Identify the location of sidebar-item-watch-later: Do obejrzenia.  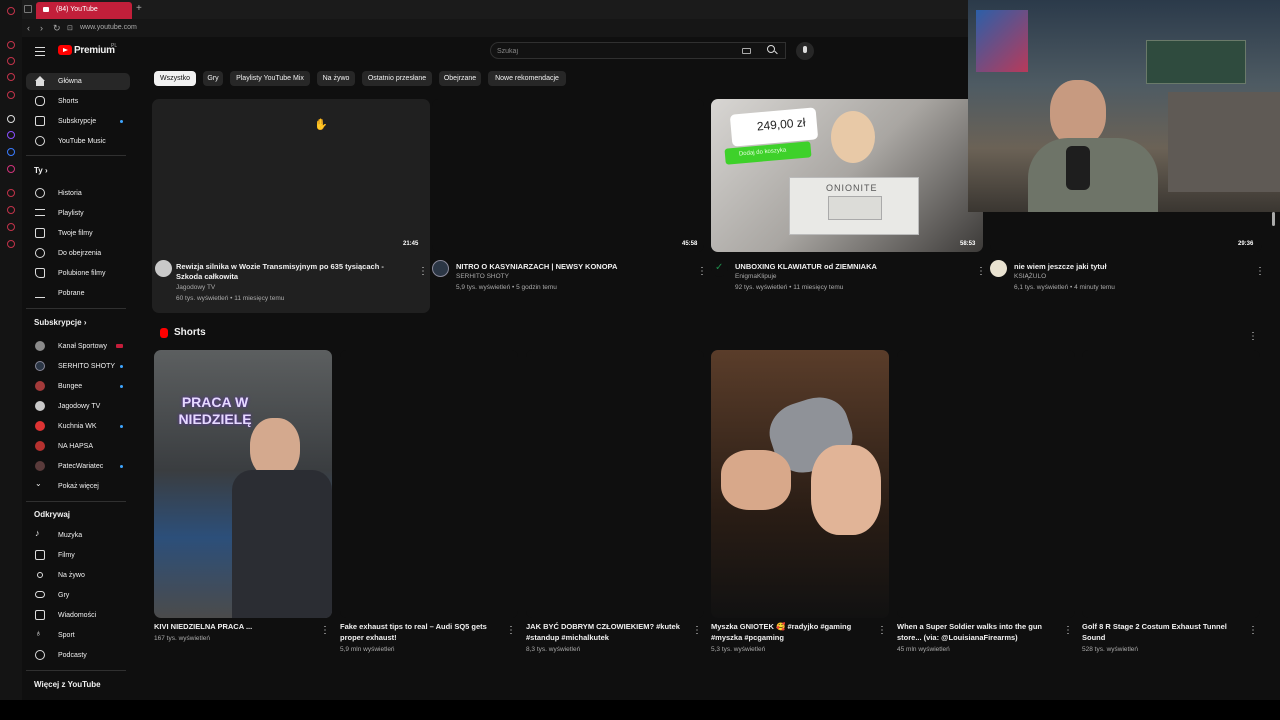
(78, 253).